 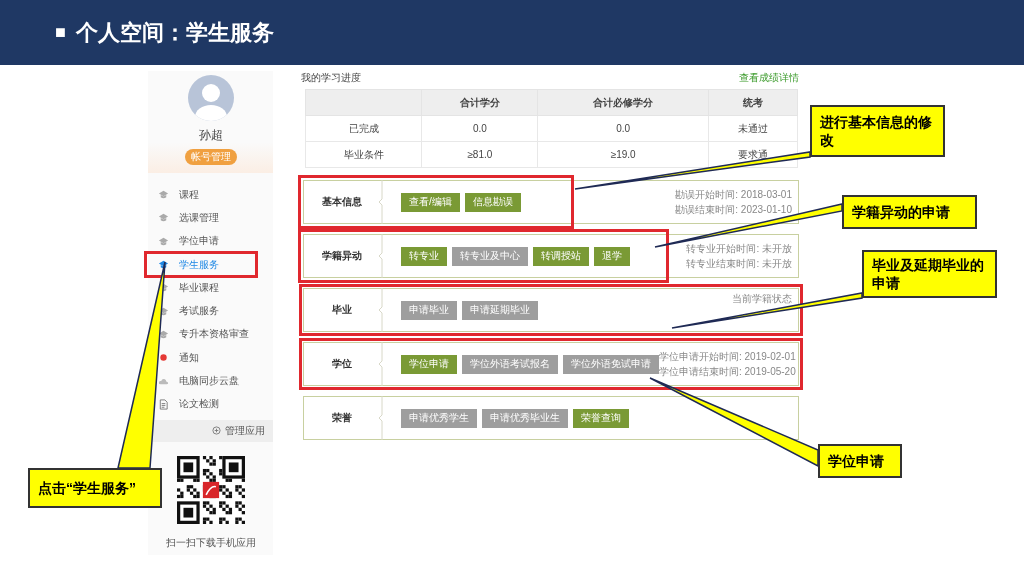 What do you see at coordinates (210, 542) in the screenshot?
I see `qr-caption: 扫一扫下载手机应用` at bounding box center [210, 542].